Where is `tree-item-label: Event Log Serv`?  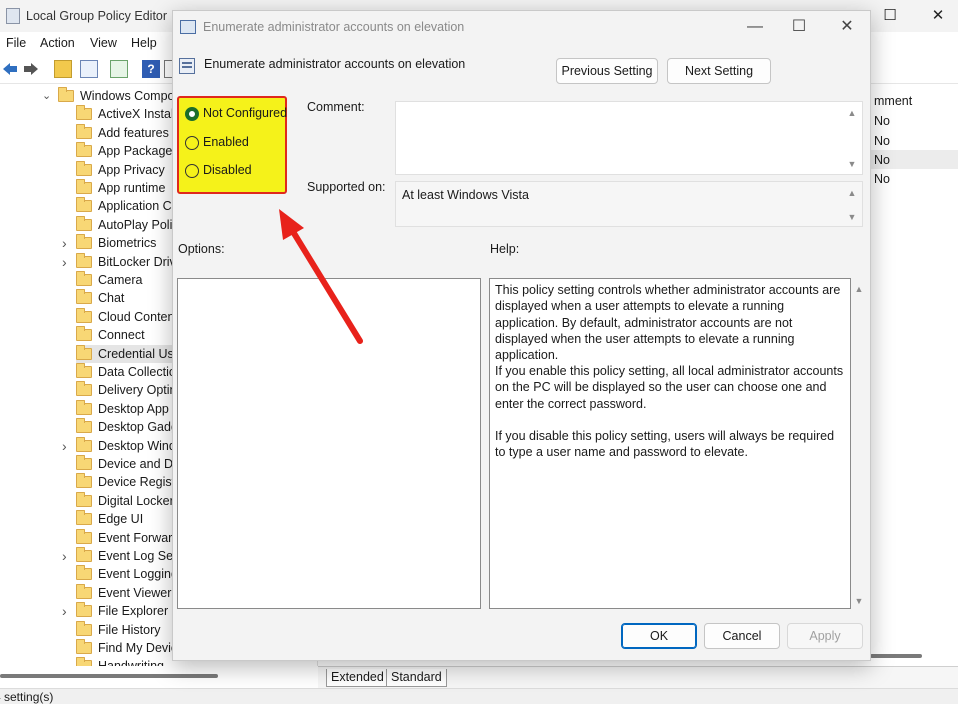
tree-item-label: Event Log Serv is located at coordinates (141, 556).